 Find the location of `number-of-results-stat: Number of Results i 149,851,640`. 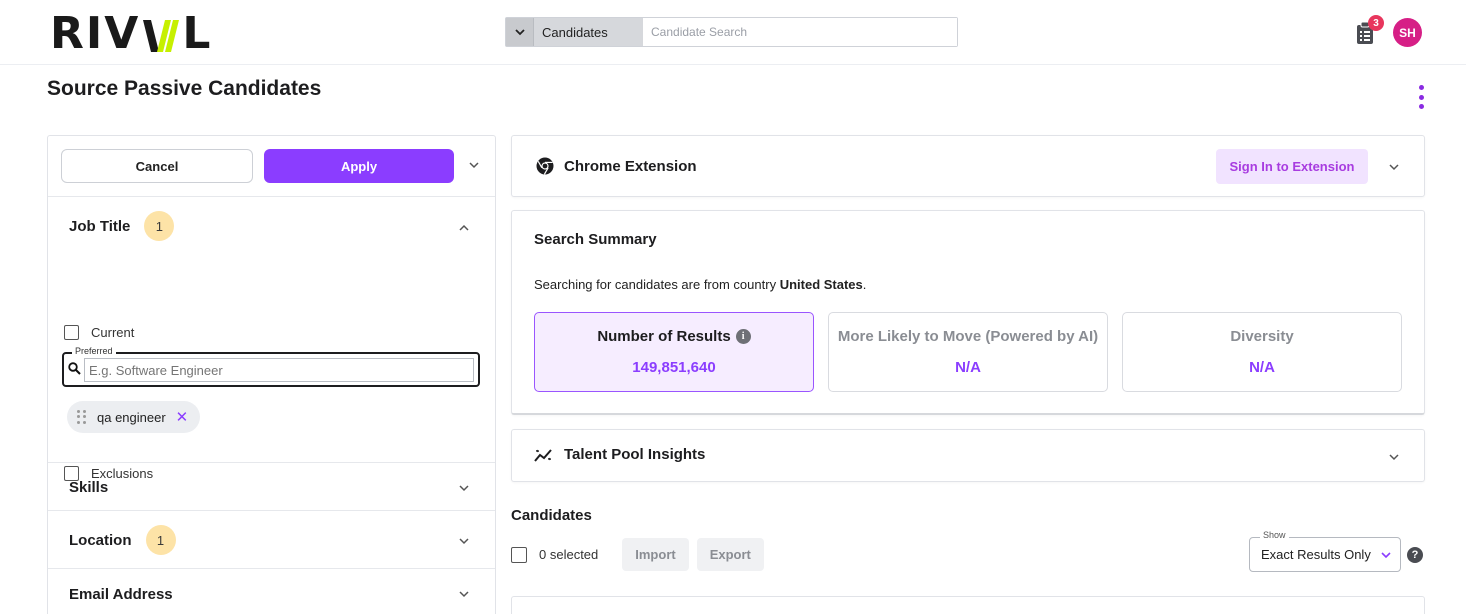

number-of-results-stat: Number of Results i 149,851,640 is located at coordinates (674, 352).